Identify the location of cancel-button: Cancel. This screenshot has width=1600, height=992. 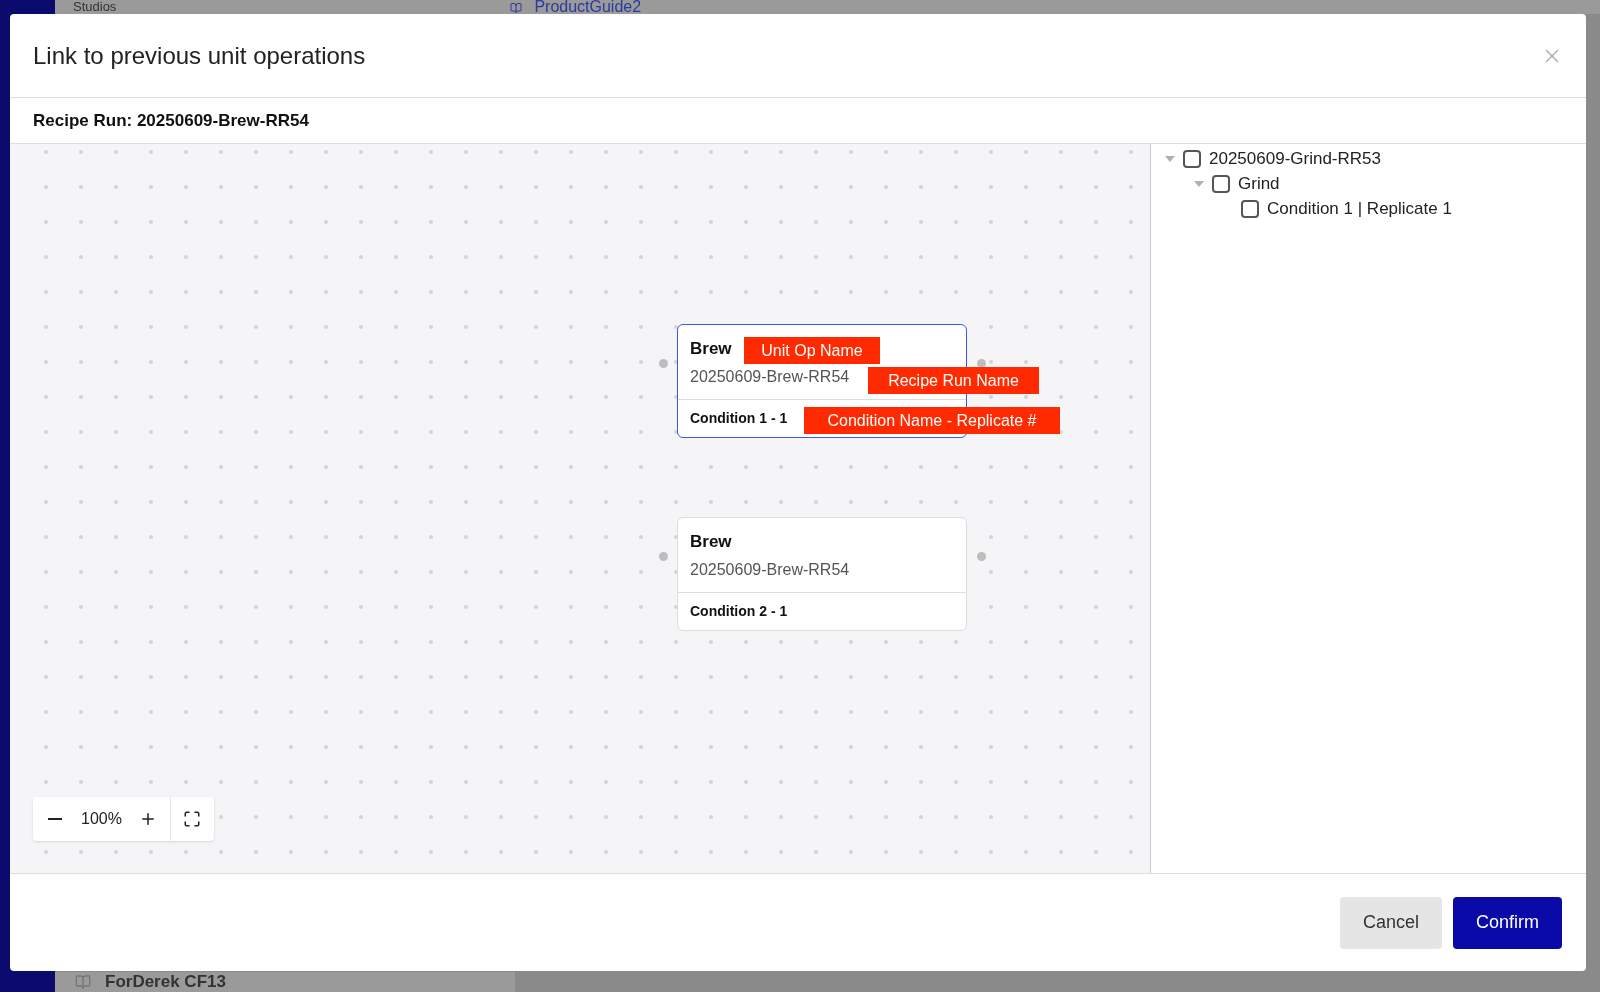
(1390, 922).